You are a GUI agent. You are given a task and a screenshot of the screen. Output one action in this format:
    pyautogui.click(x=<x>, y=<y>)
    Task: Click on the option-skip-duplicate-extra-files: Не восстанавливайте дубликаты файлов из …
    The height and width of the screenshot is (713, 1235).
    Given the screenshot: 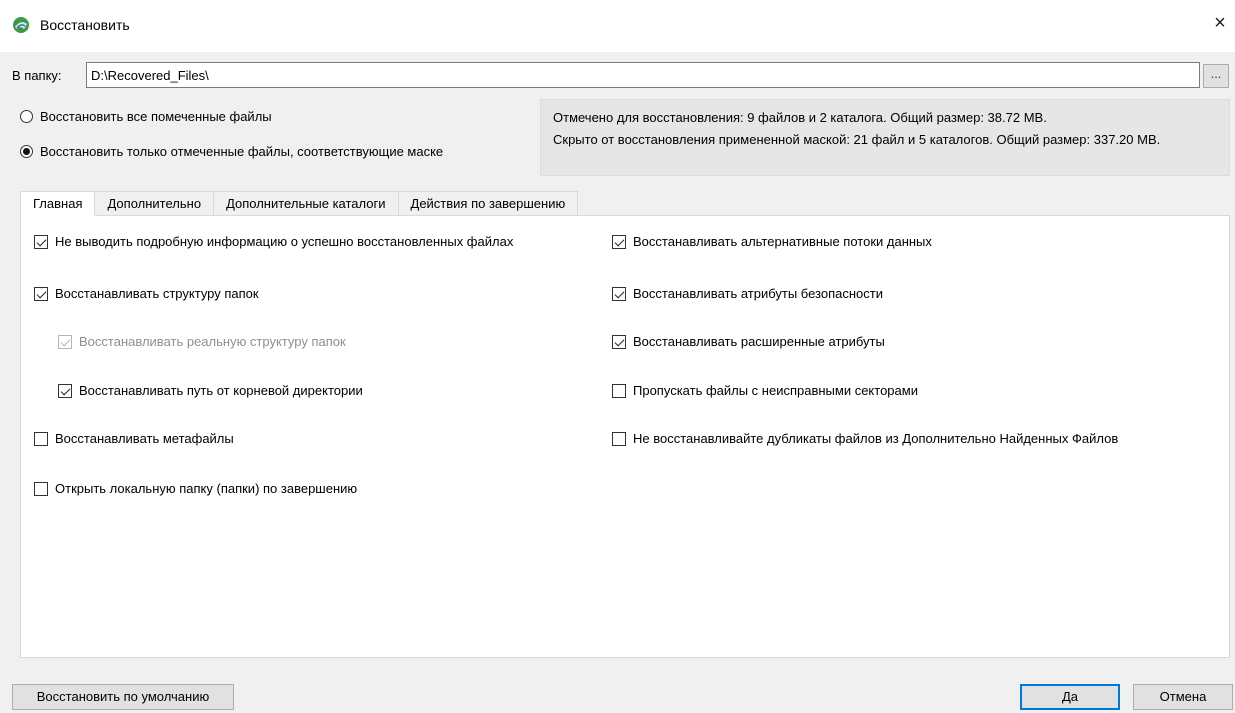 What is the action you would take?
    pyautogui.click(x=865, y=438)
    